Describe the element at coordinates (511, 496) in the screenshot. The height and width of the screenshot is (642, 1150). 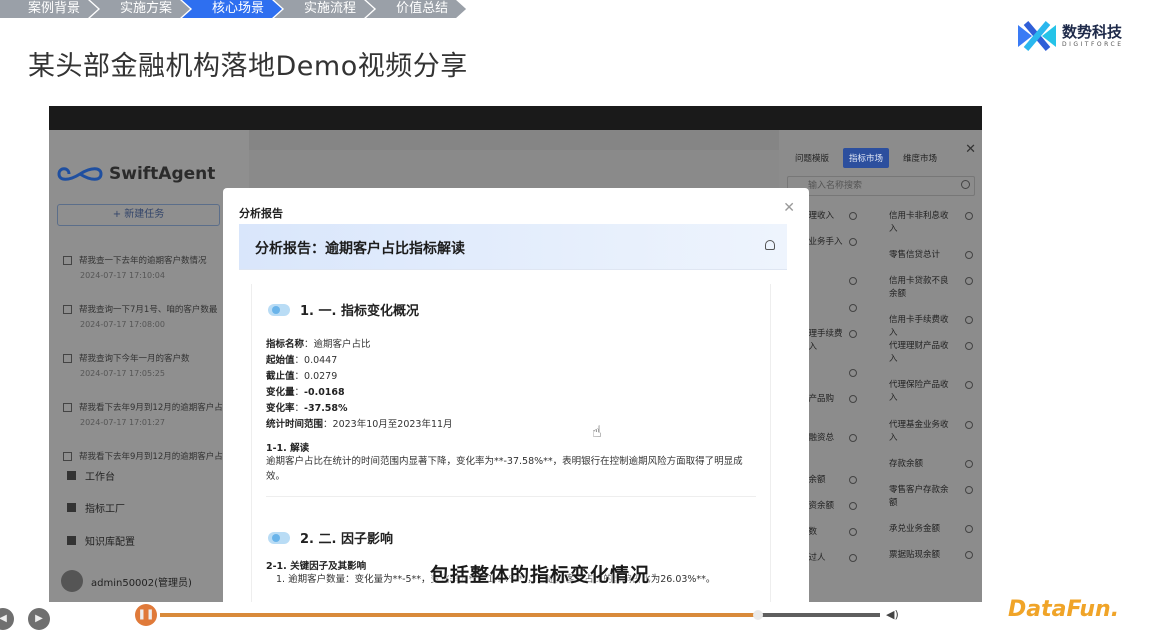
I see `divider` at that location.